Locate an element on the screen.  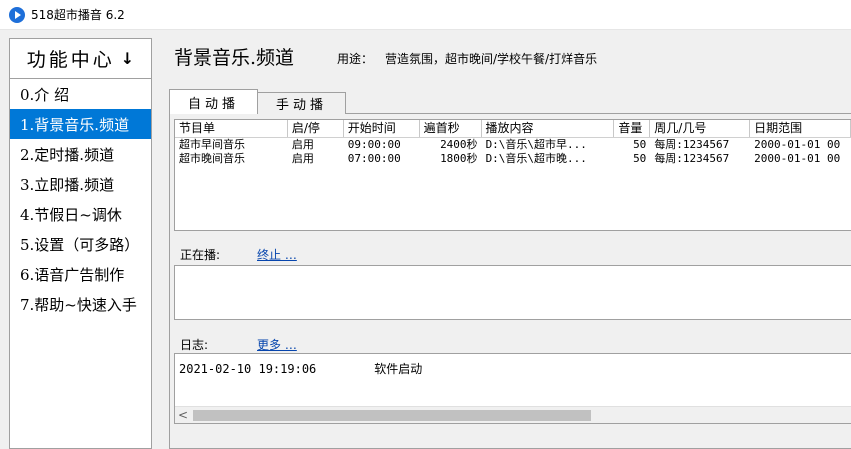
log-box: 2021-02-10 19:19:06 软件启动 < is located at coordinates (512, 388).